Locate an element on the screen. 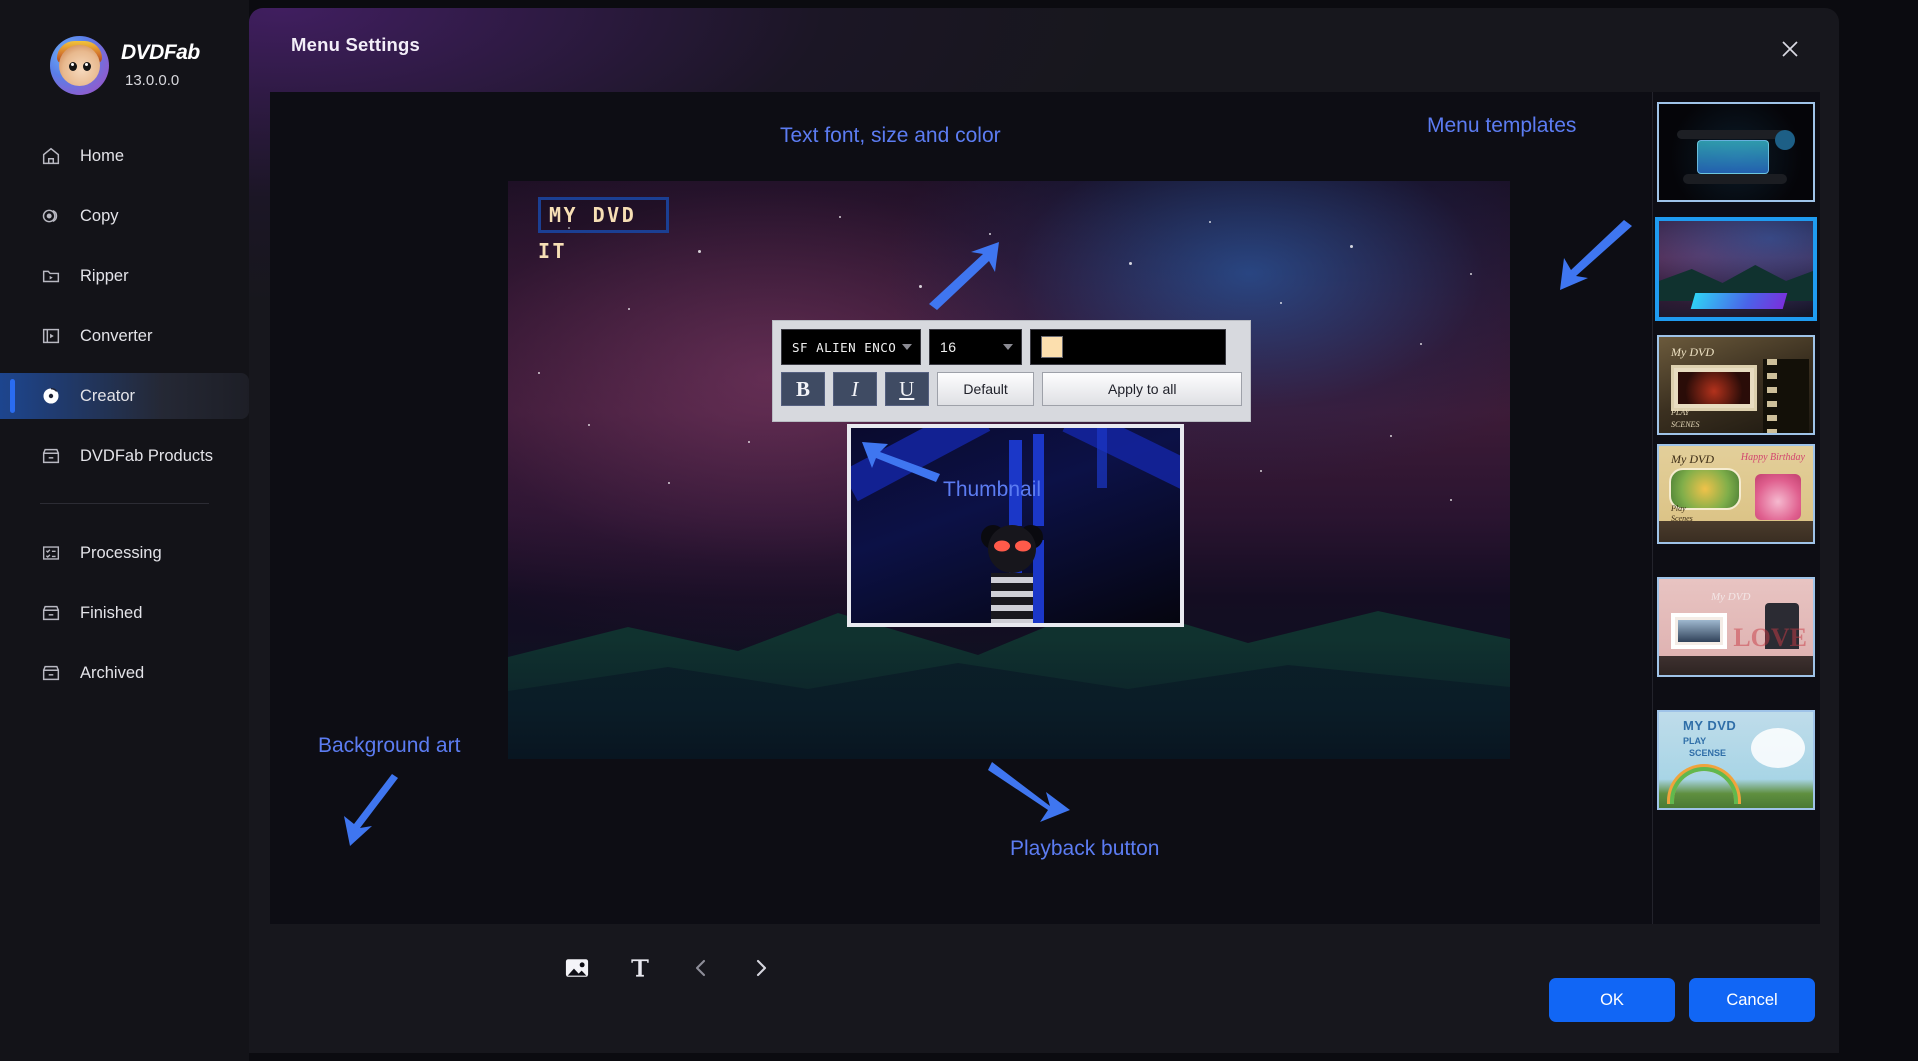 The image size is (1918, 1061). sidebar-item-creator: Creator is located at coordinates (124, 396).